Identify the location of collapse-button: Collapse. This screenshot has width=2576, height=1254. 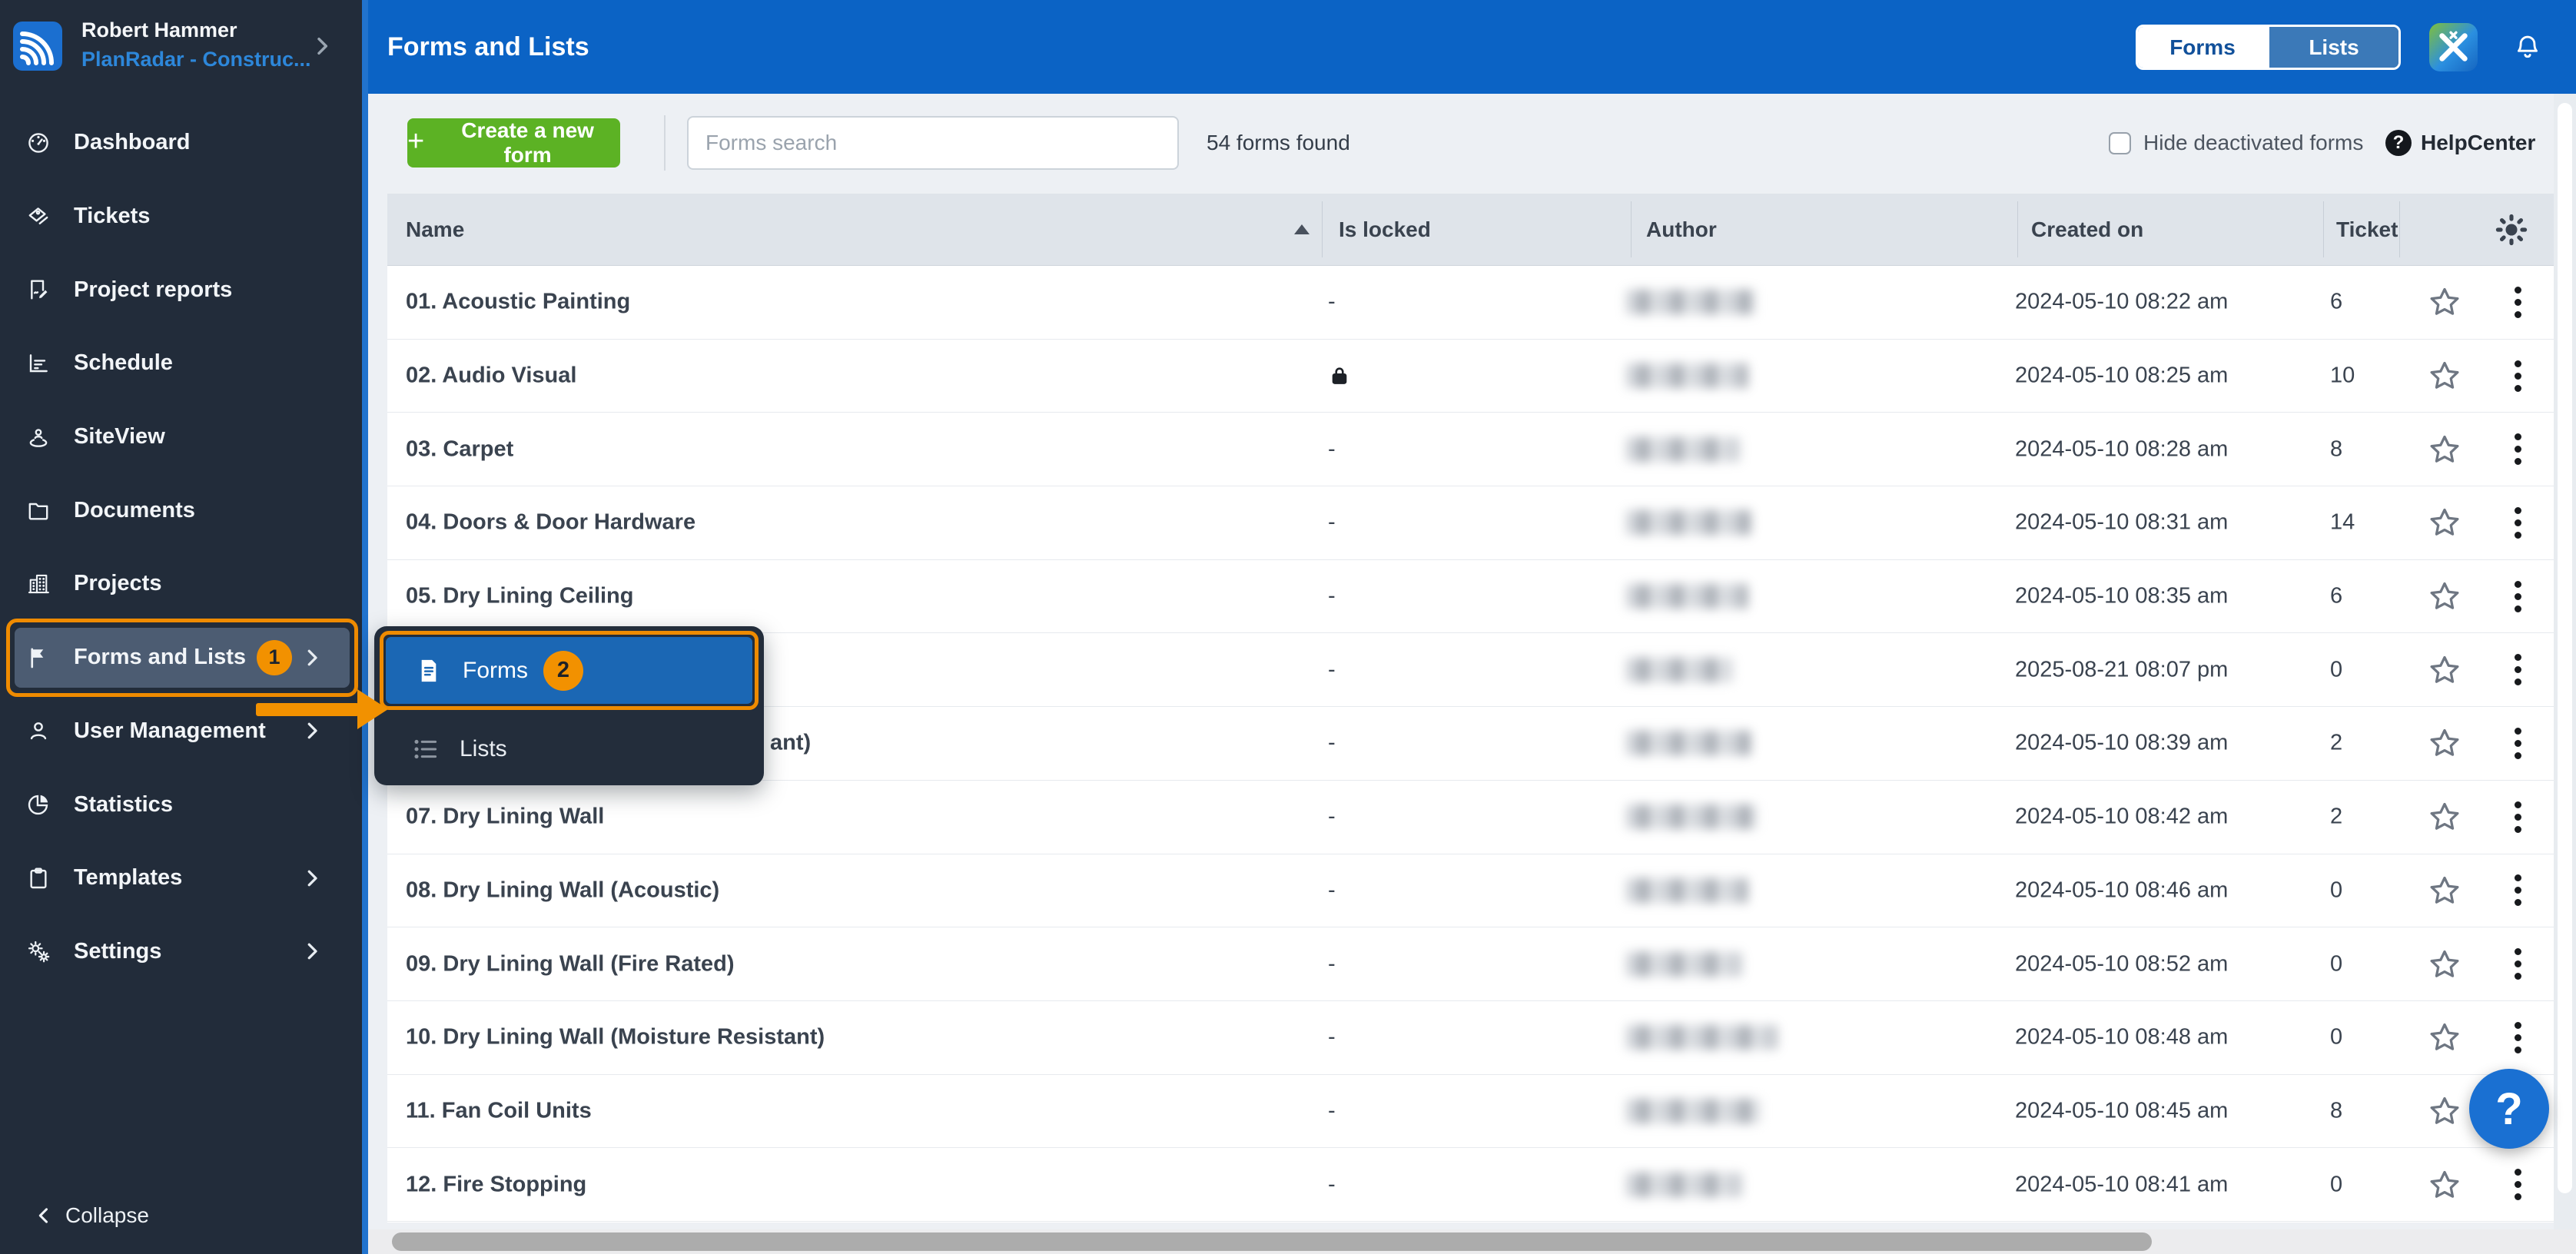
(181, 1216).